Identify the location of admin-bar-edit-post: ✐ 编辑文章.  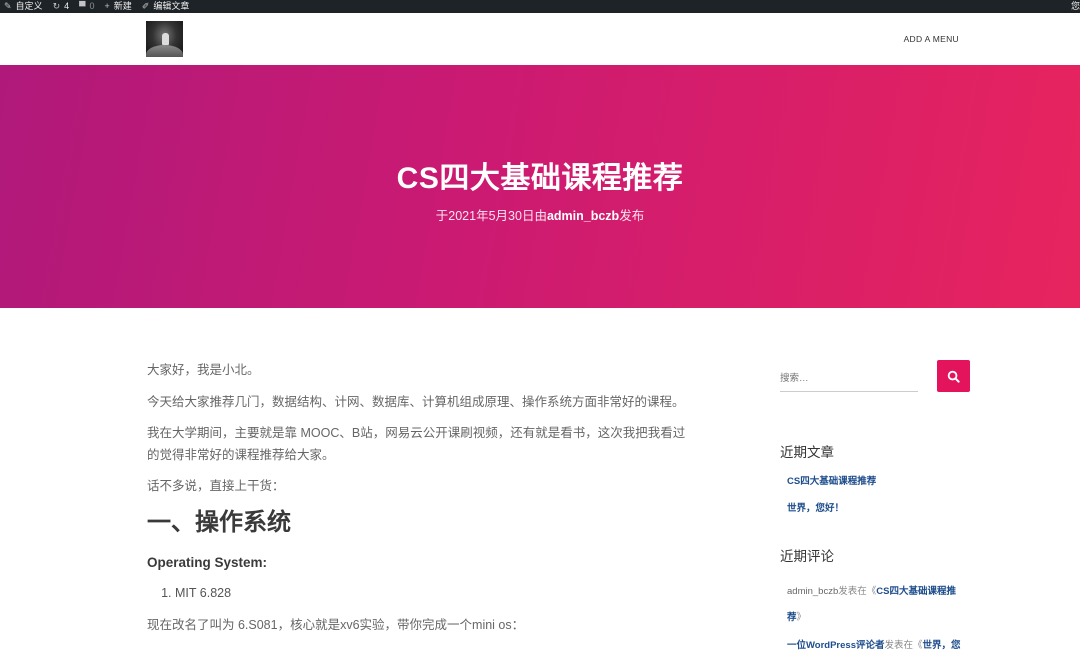
(166, 6).